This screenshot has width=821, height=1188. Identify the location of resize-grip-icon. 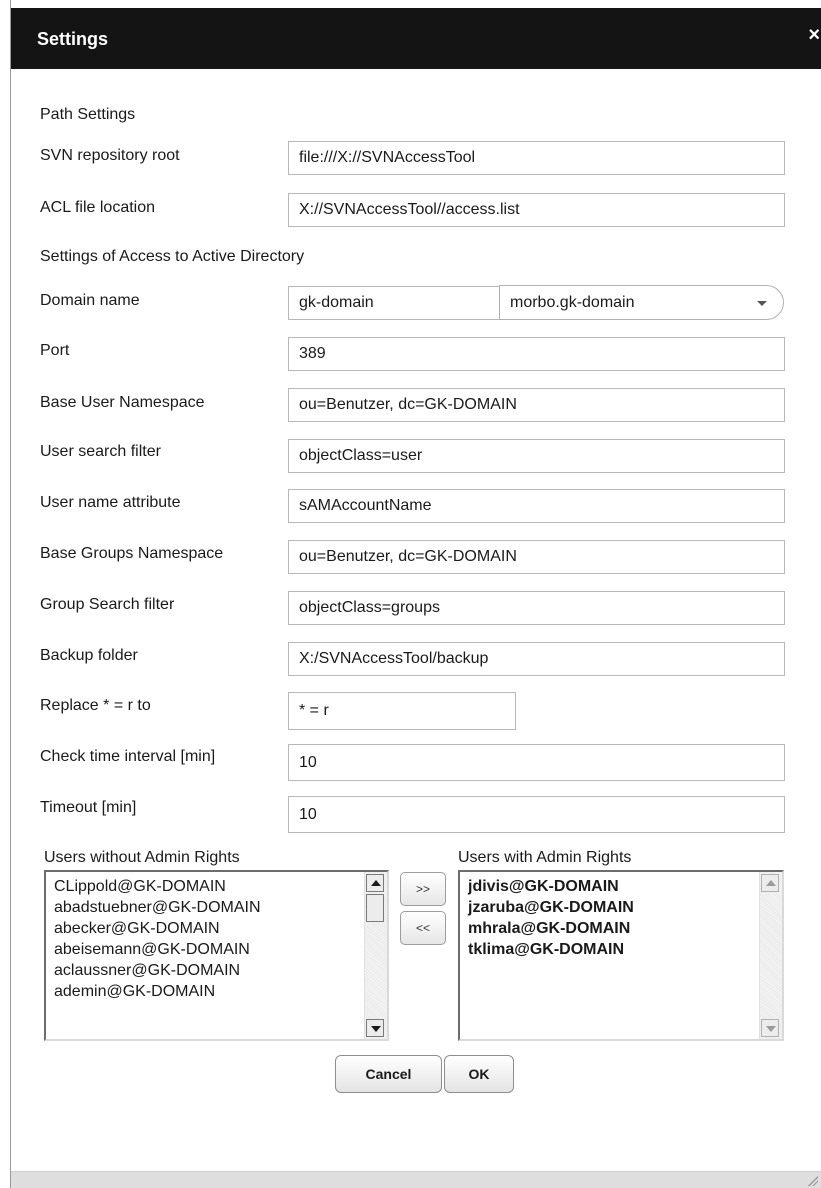
(813, 1181).